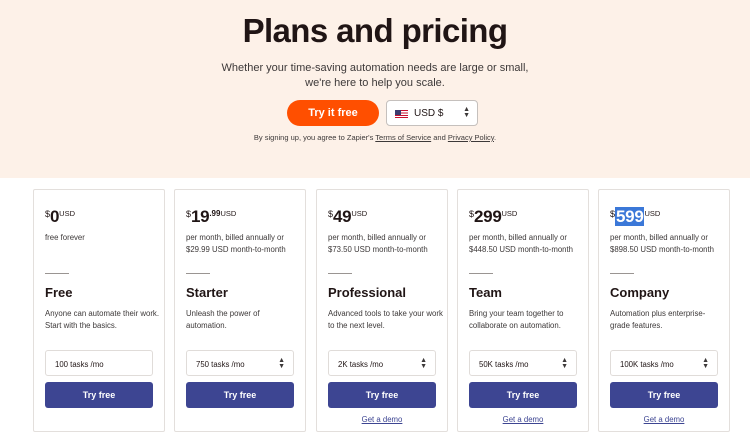 This screenshot has height=444, width=750. I want to click on plan-price: $49USD, so click(347, 218).